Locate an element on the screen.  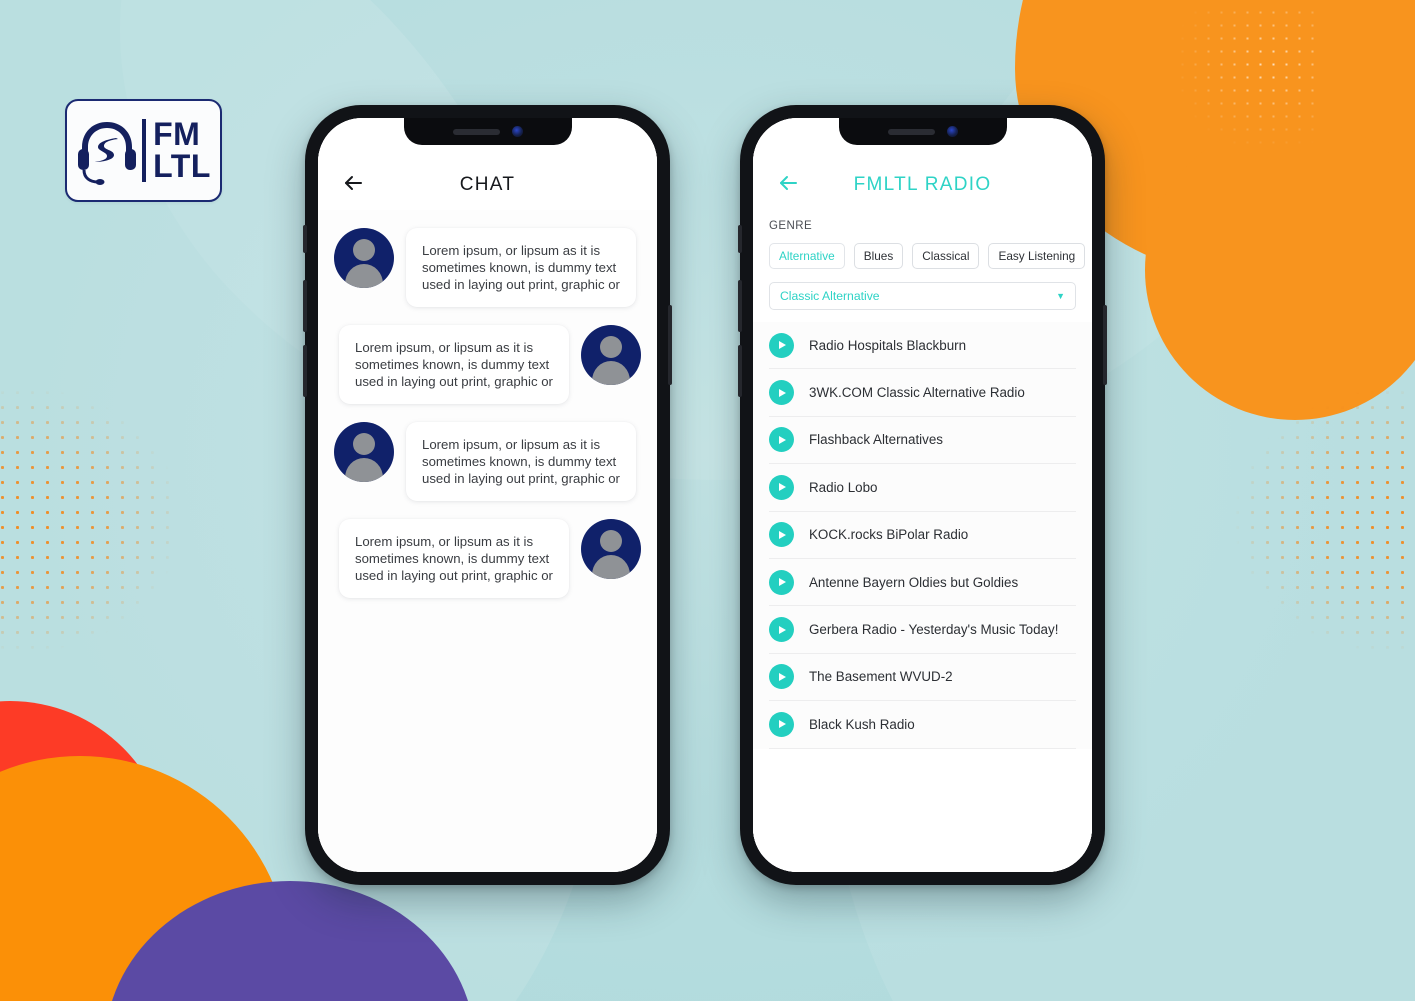
page-title: CHAT is located at coordinates (487, 184).